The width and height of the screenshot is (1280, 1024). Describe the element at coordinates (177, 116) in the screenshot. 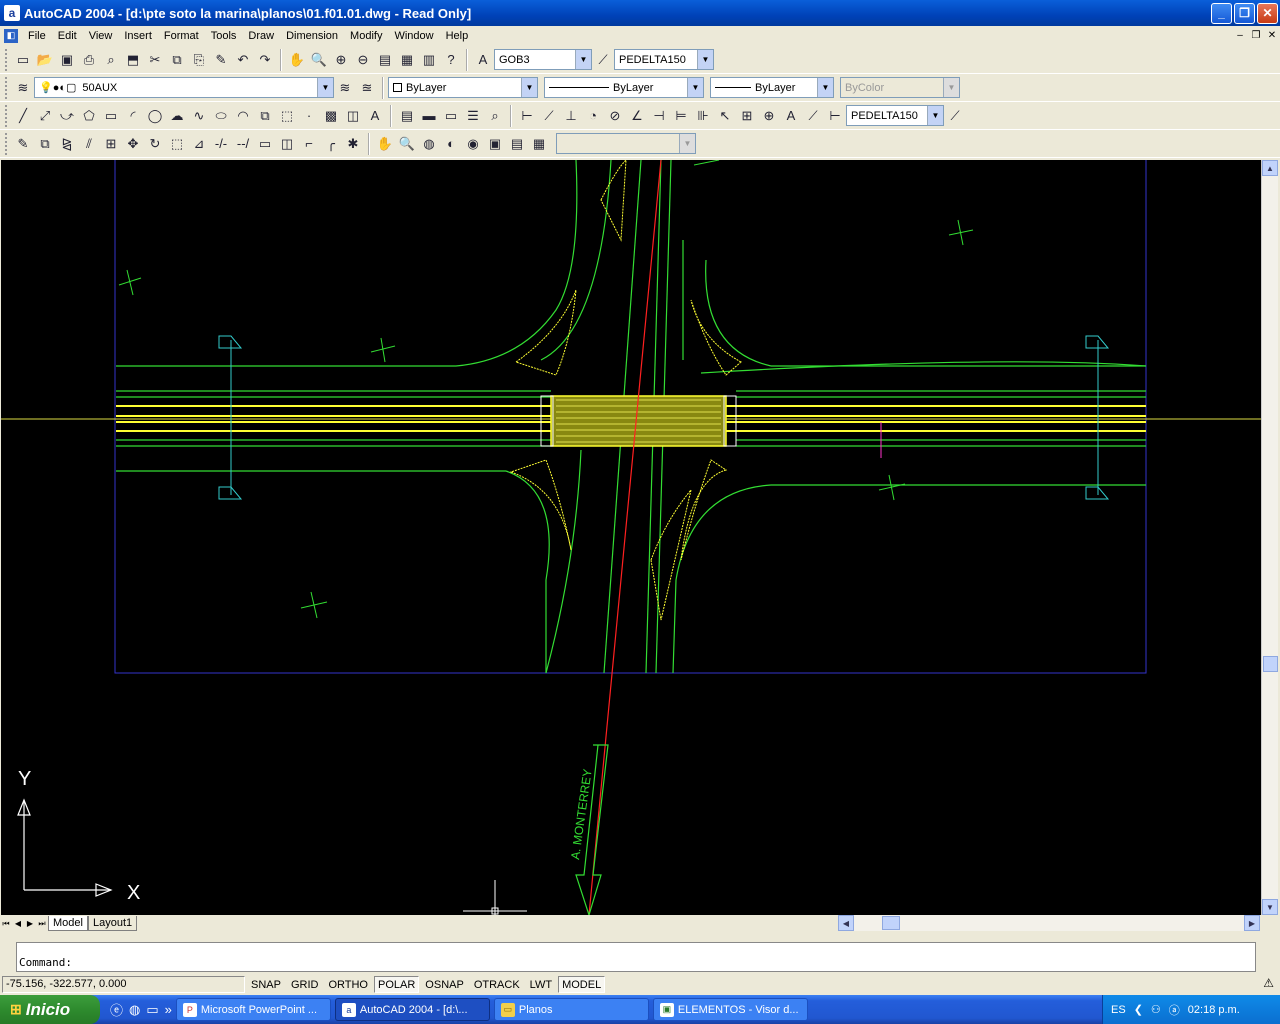

I see `revision-cloud-icon: ☁` at that location.